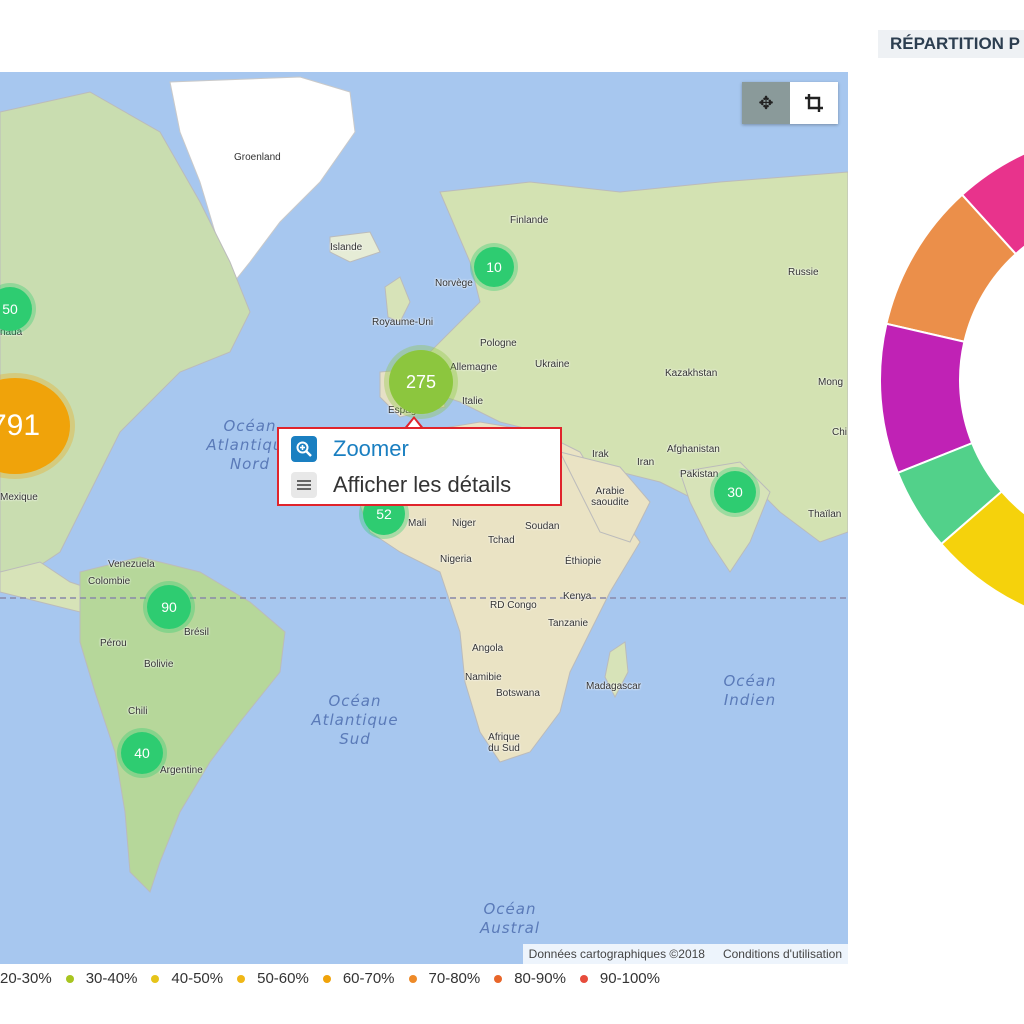 This screenshot has width=1024, height=1024. Describe the element at coordinates (951, 44) in the screenshot. I see `panel-title: RÉPARTITION P` at that location.